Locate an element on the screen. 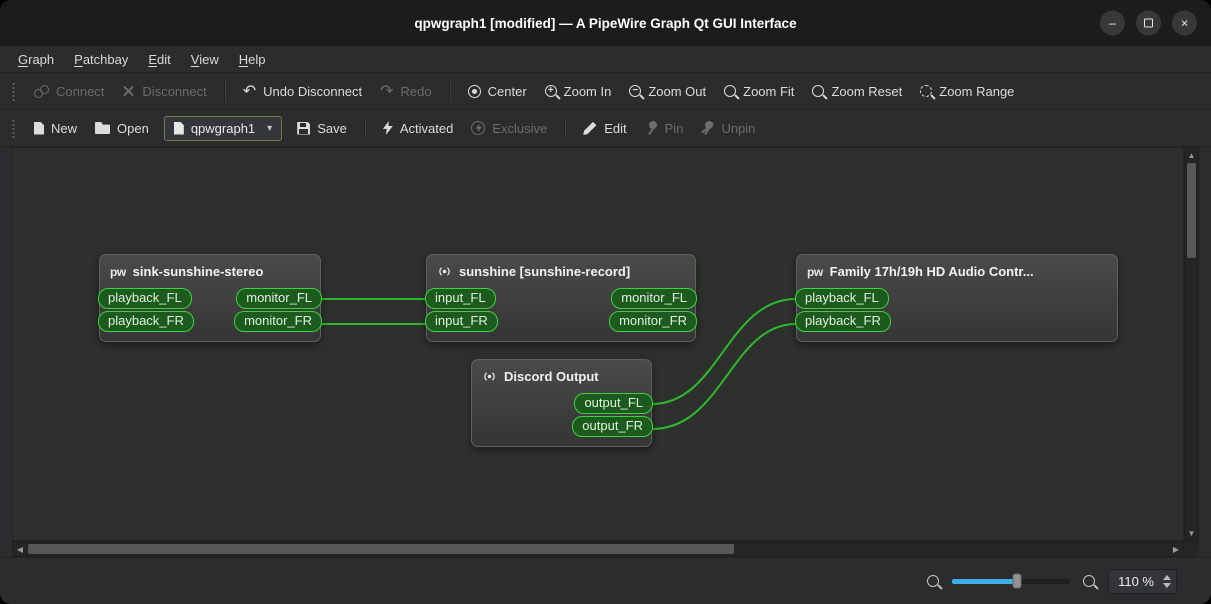 The image size is (1211, 604). port-input-fl: input_FL is located at coordinates (460, 298).